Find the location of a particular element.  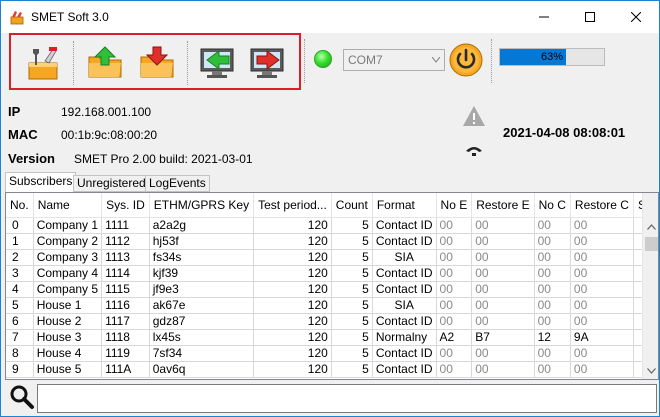

progress-label: 63% is located at coordinates (552, 57).